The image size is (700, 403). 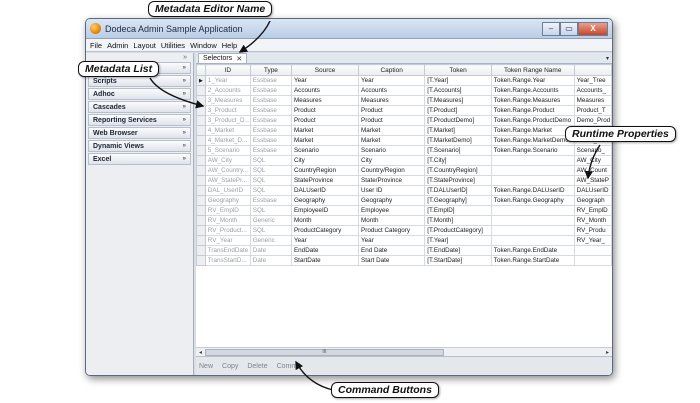 I want to click on cell-token-range-name: Token.Range.DALUserID, so click(x=532, y=190).